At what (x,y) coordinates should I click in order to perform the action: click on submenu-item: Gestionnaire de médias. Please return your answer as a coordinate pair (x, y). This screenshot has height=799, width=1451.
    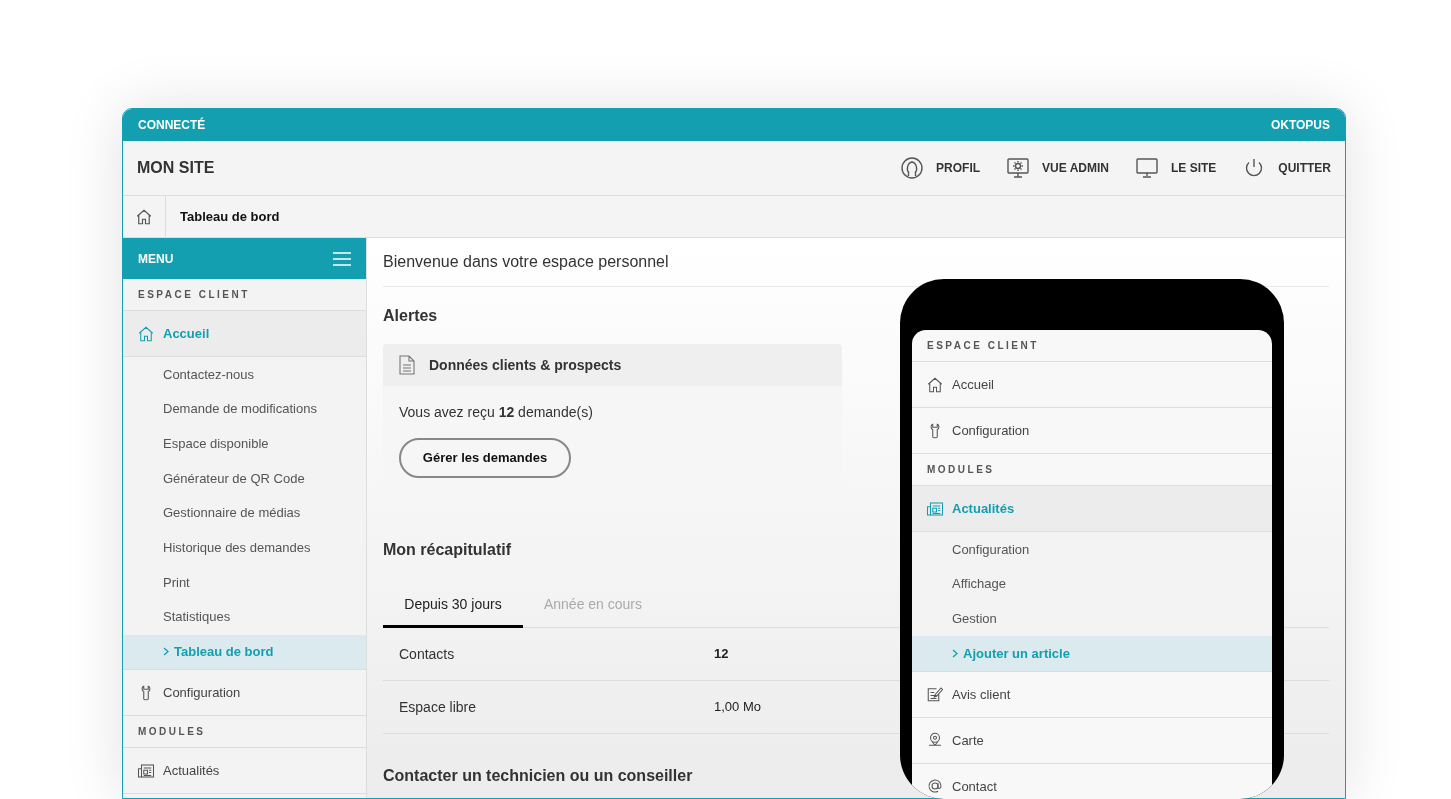
    Looking at the image, I should click on (244, 513).